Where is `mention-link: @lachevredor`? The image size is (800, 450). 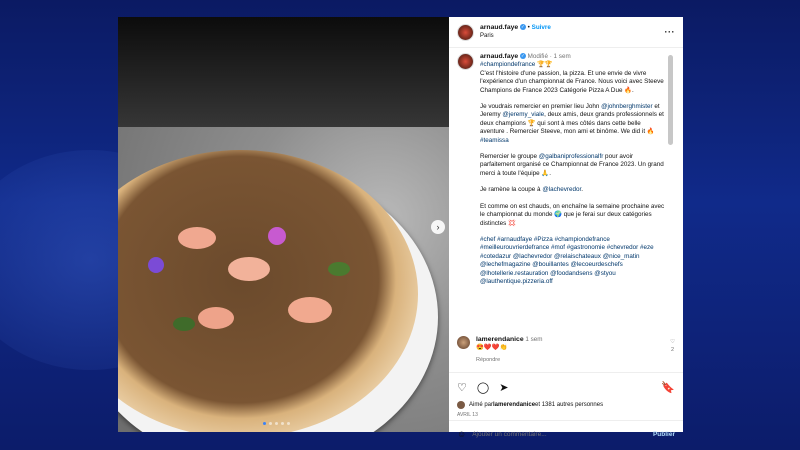
mention-link: @lachevredor is located at coordinates (561, 189).